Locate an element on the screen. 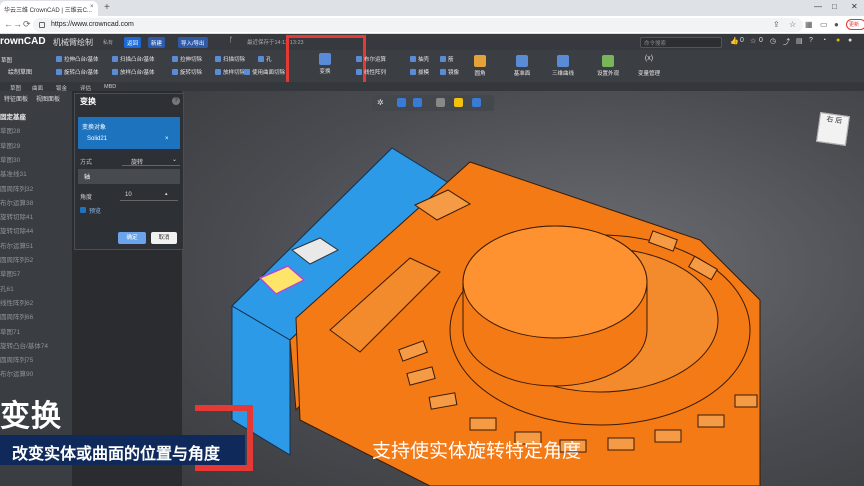 This screenshot has width=864, height=486. tab-feature-panel: 特征面板 is located at coordinates (16, 98).